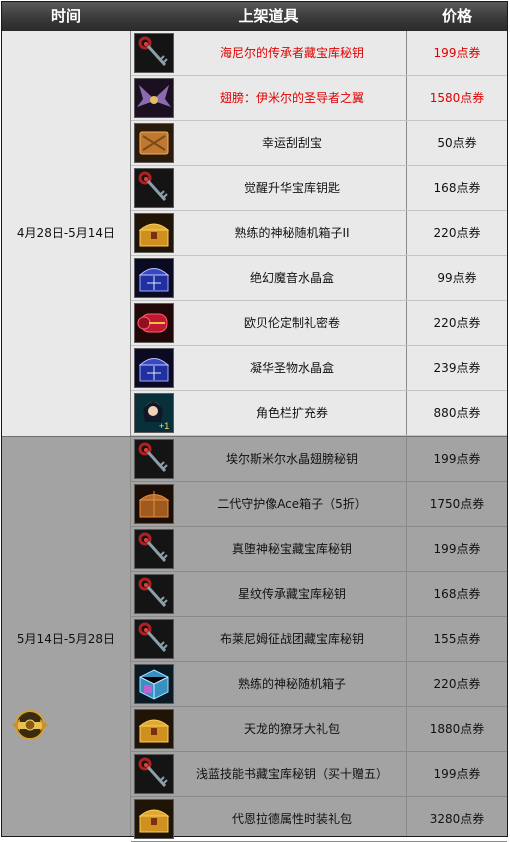 The width and height of the screenshot is (510, 842). What do you see at coordinates (268, 16) in the screenshot?
I see `header-item: 上架道具` at bounding box center [268, 16].